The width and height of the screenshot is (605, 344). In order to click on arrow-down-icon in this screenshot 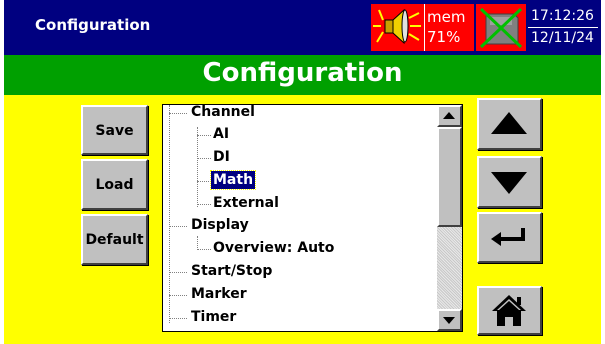, I will do `click(509, 183)`.